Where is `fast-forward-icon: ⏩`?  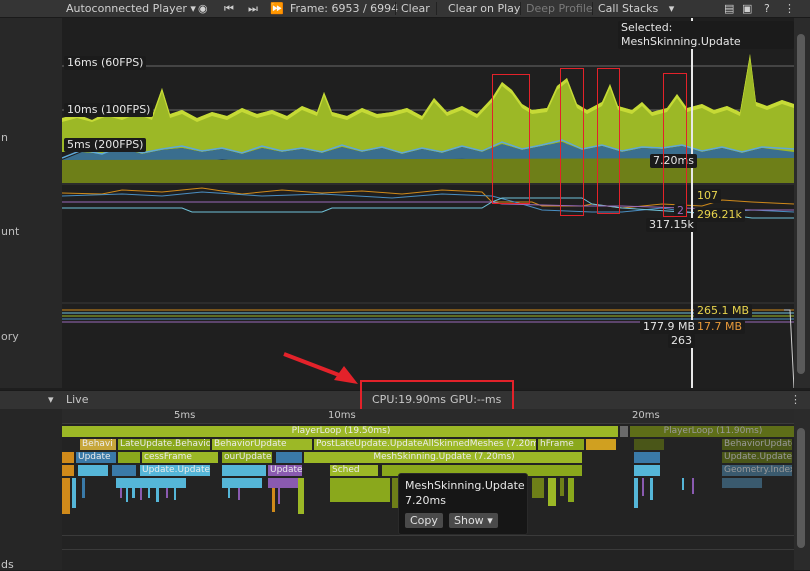 fast-forward-icon: ⏩ is located at coordinates (277, 8).